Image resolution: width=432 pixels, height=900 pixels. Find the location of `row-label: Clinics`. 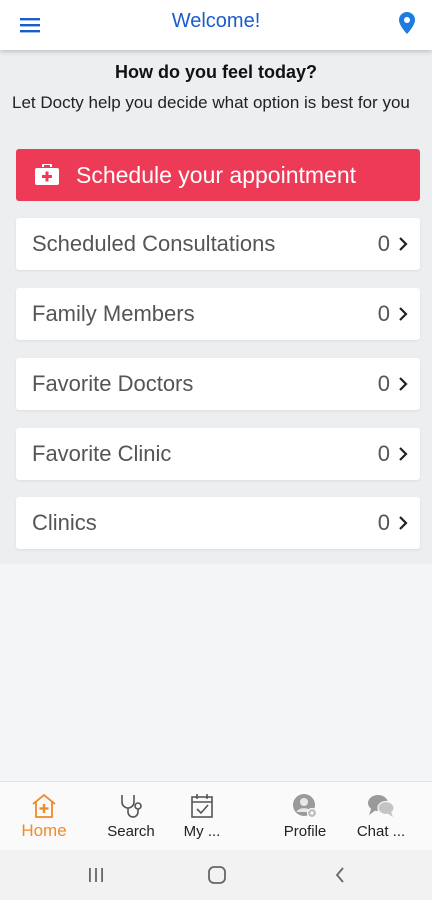

row-label: Clinics is located at coordinates (64, 522).